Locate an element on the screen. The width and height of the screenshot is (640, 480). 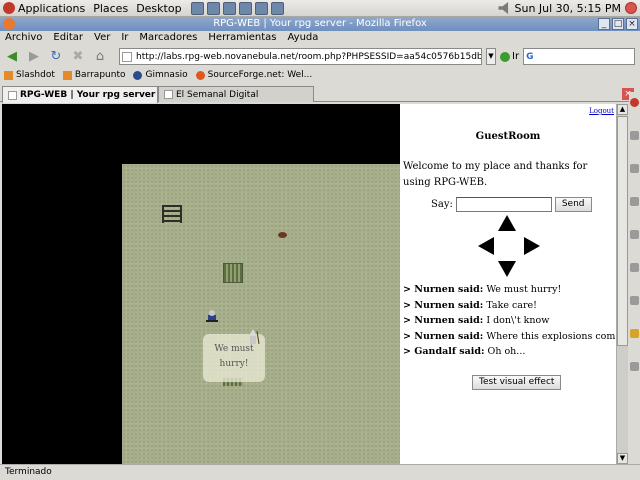
go-icon is located at coordinates (505, 56).